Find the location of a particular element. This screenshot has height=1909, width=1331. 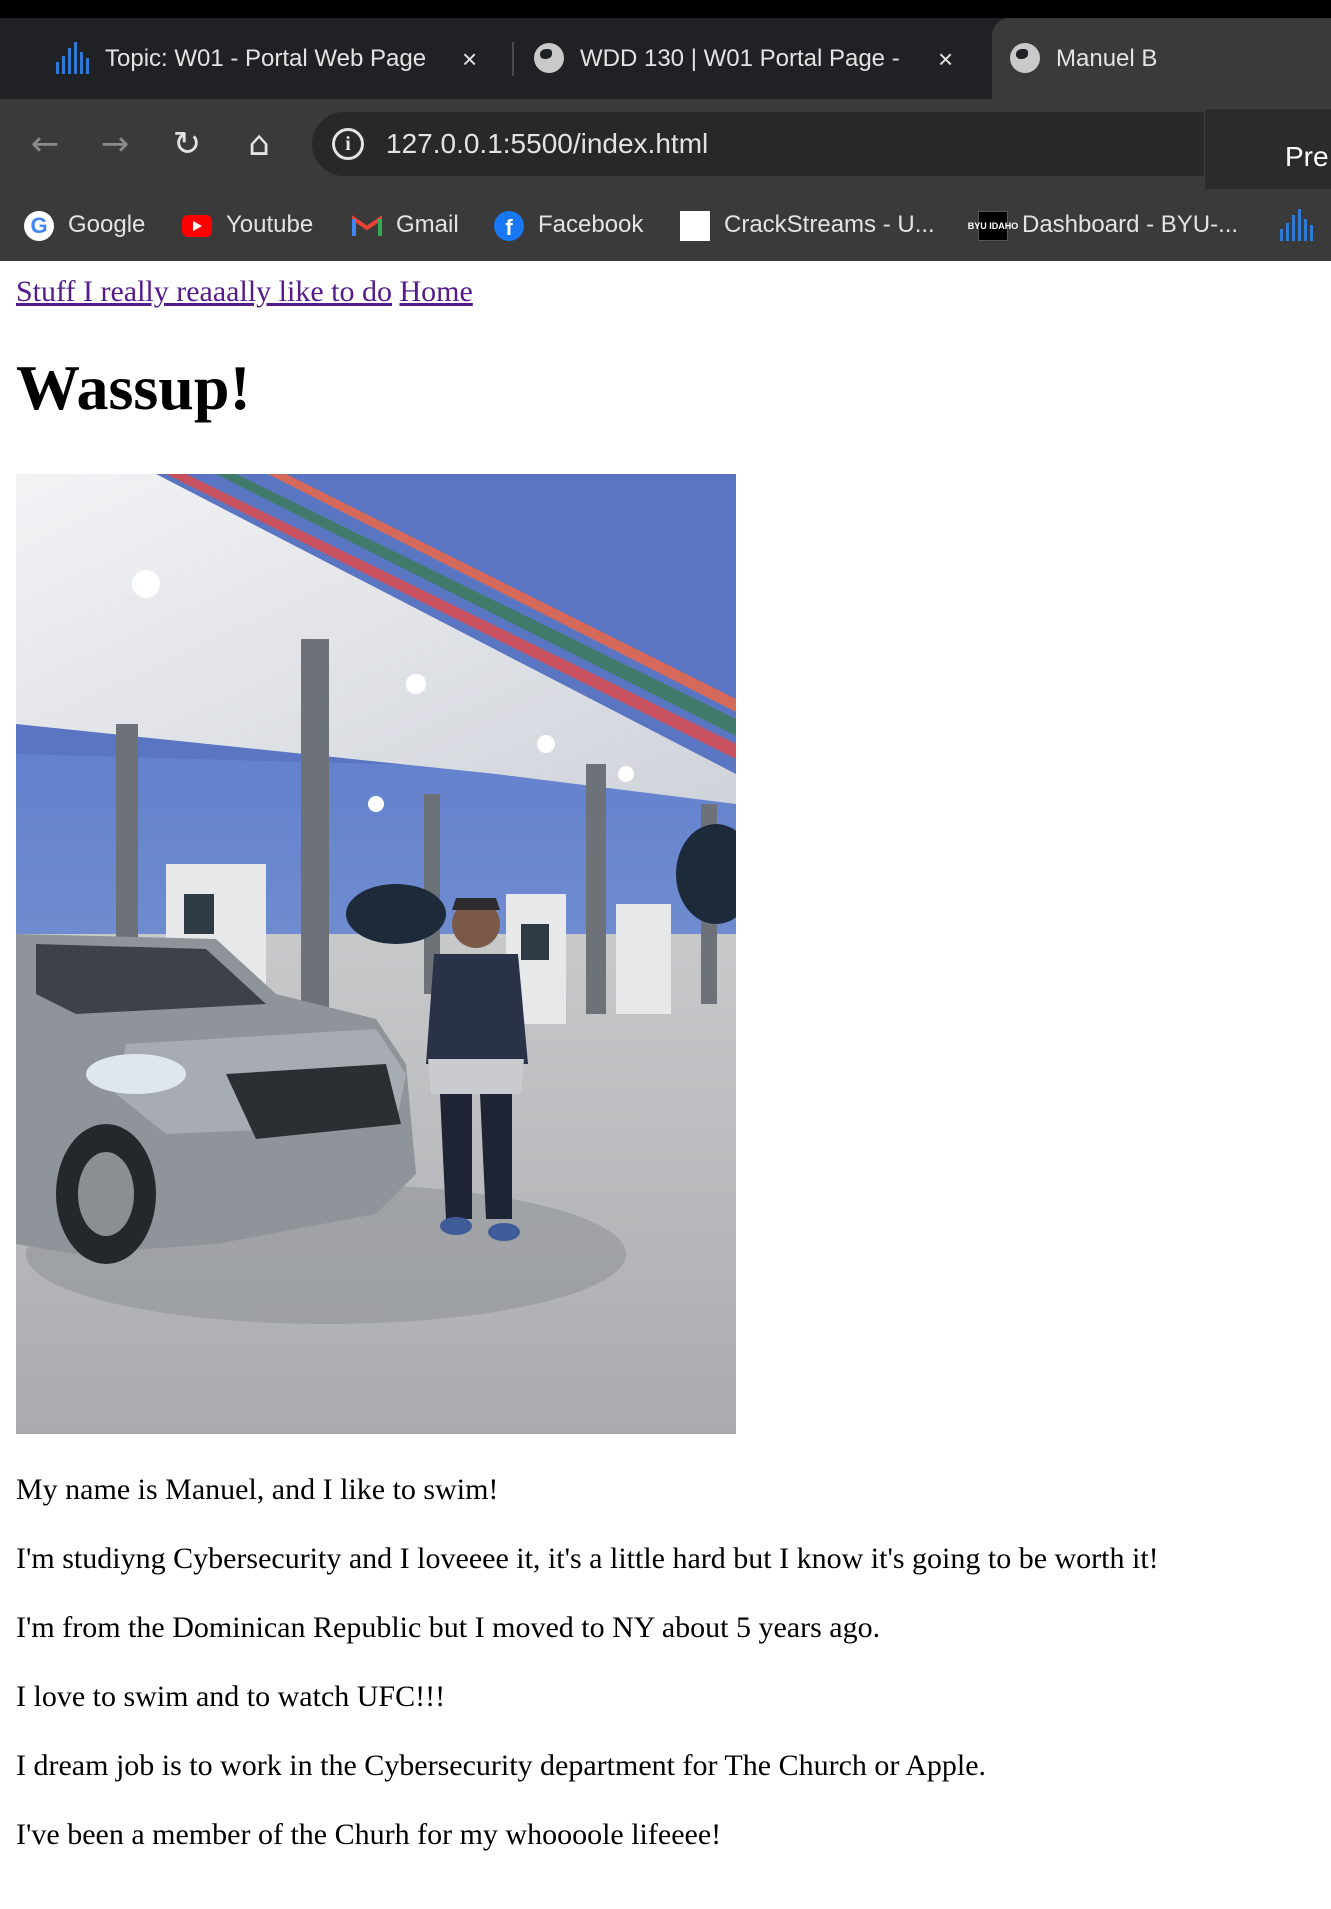

page-title: Wassup! is located at coordinates (133, 387).